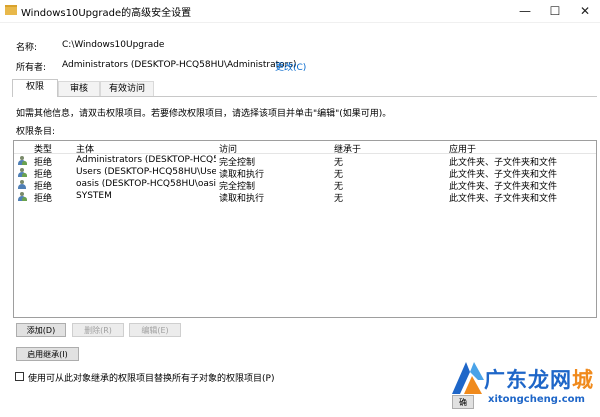 This screenshot has height=417, width=600. Describe the element at coordinates (462, 148) in the screenshot. I see `column-header-applies: 应用于` at that location.